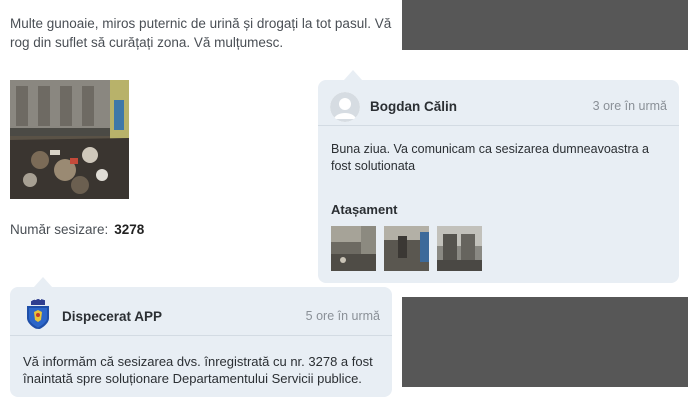 The width and height of the screenshot is (688, 397). What do you see at coordinates (629, 106) in the screenshot?
I see `reply-time: 3 ore în urmă` at bounding box center [629, 106].